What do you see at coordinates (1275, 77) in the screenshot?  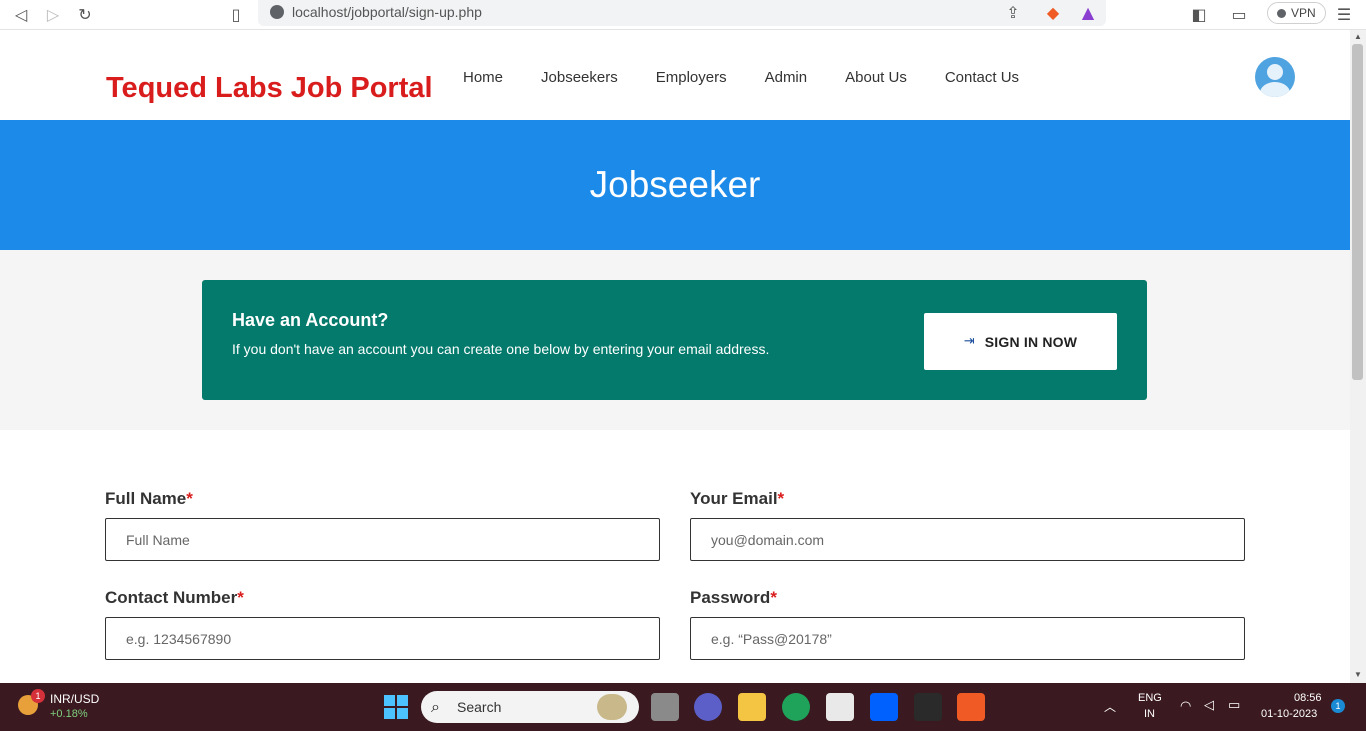 I see `user-avatar-icon` at bounding box center [1275, 77].